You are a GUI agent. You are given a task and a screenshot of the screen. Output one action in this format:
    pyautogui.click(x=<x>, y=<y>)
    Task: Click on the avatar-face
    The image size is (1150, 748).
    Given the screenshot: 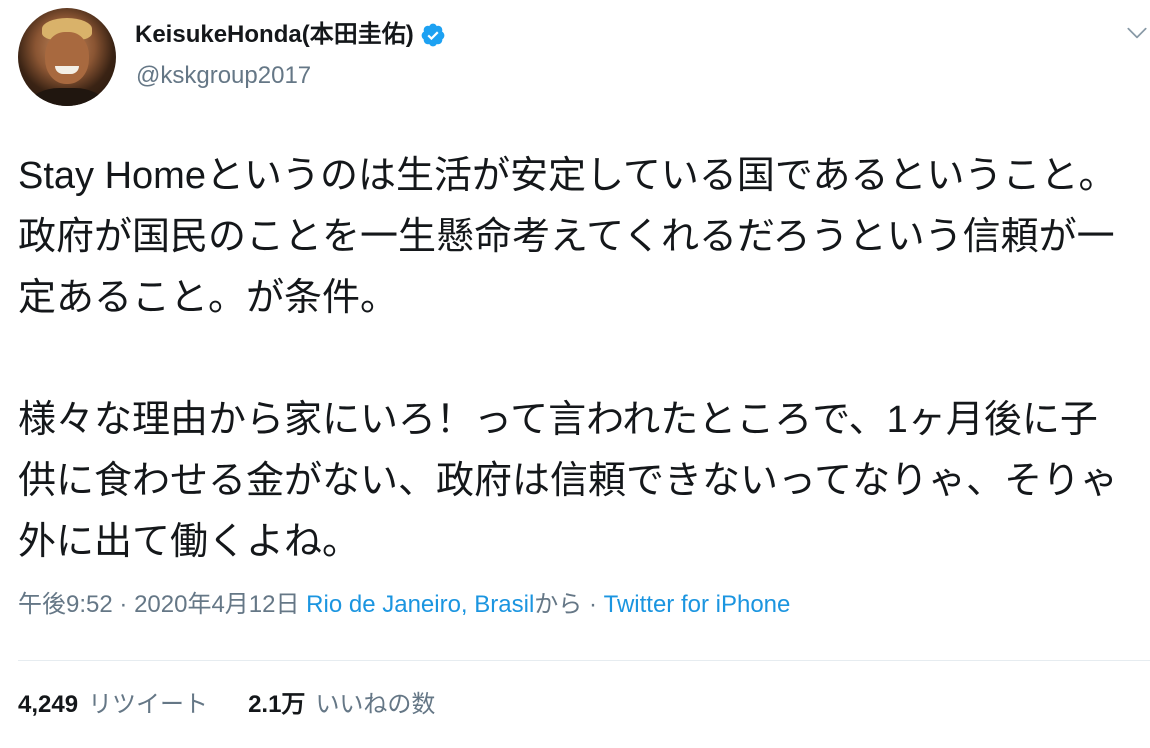 What is the action you would take?
    pyautogui.click(x=67, y=58)
    